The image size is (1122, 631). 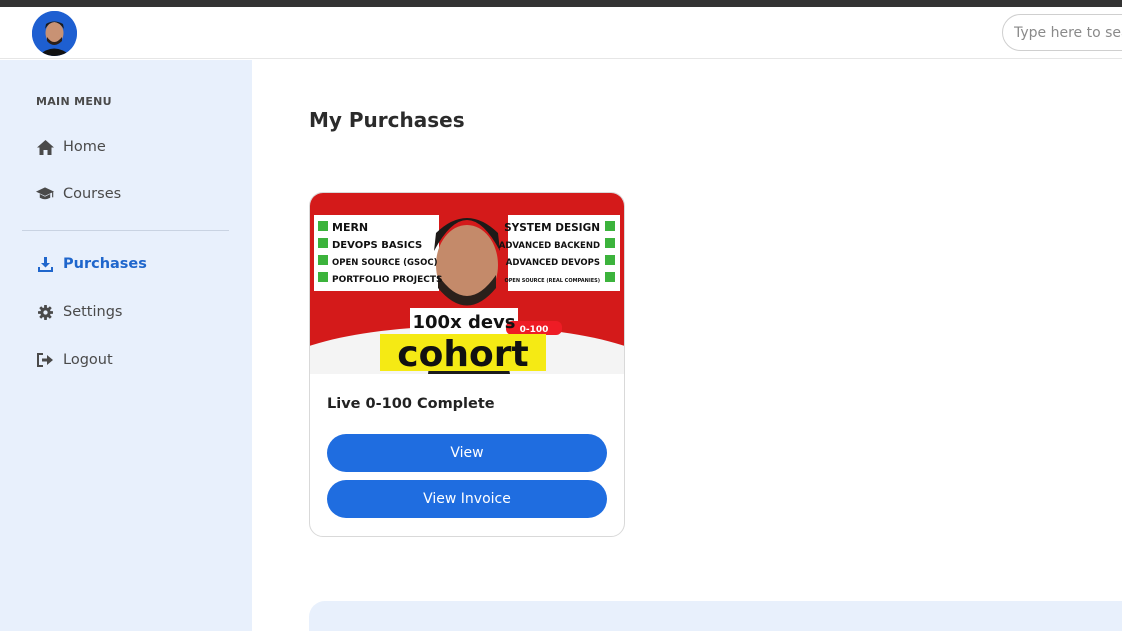 I want to click on search-input, so click(x=1062, y=32).